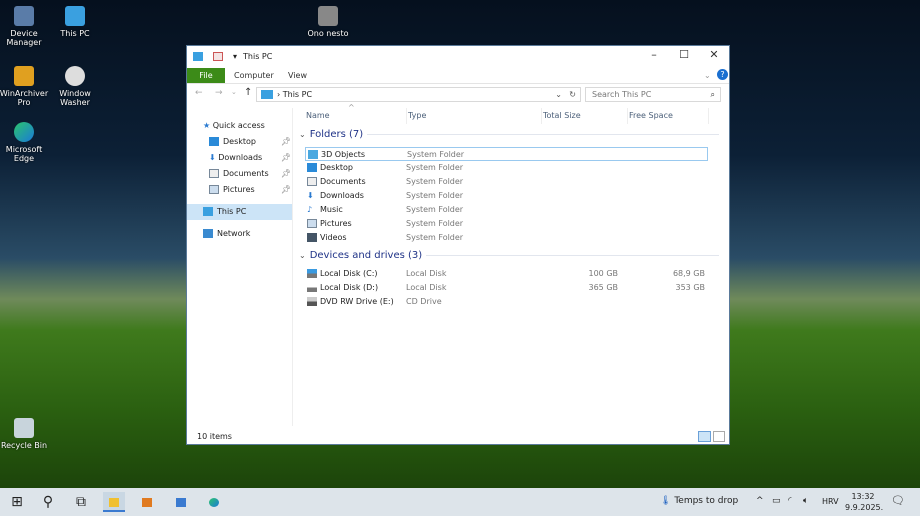  What do you see at coordinates (297, 94) in the screenshot?
I see `breadcrumb: This PC` at bounding box center [297, 94].